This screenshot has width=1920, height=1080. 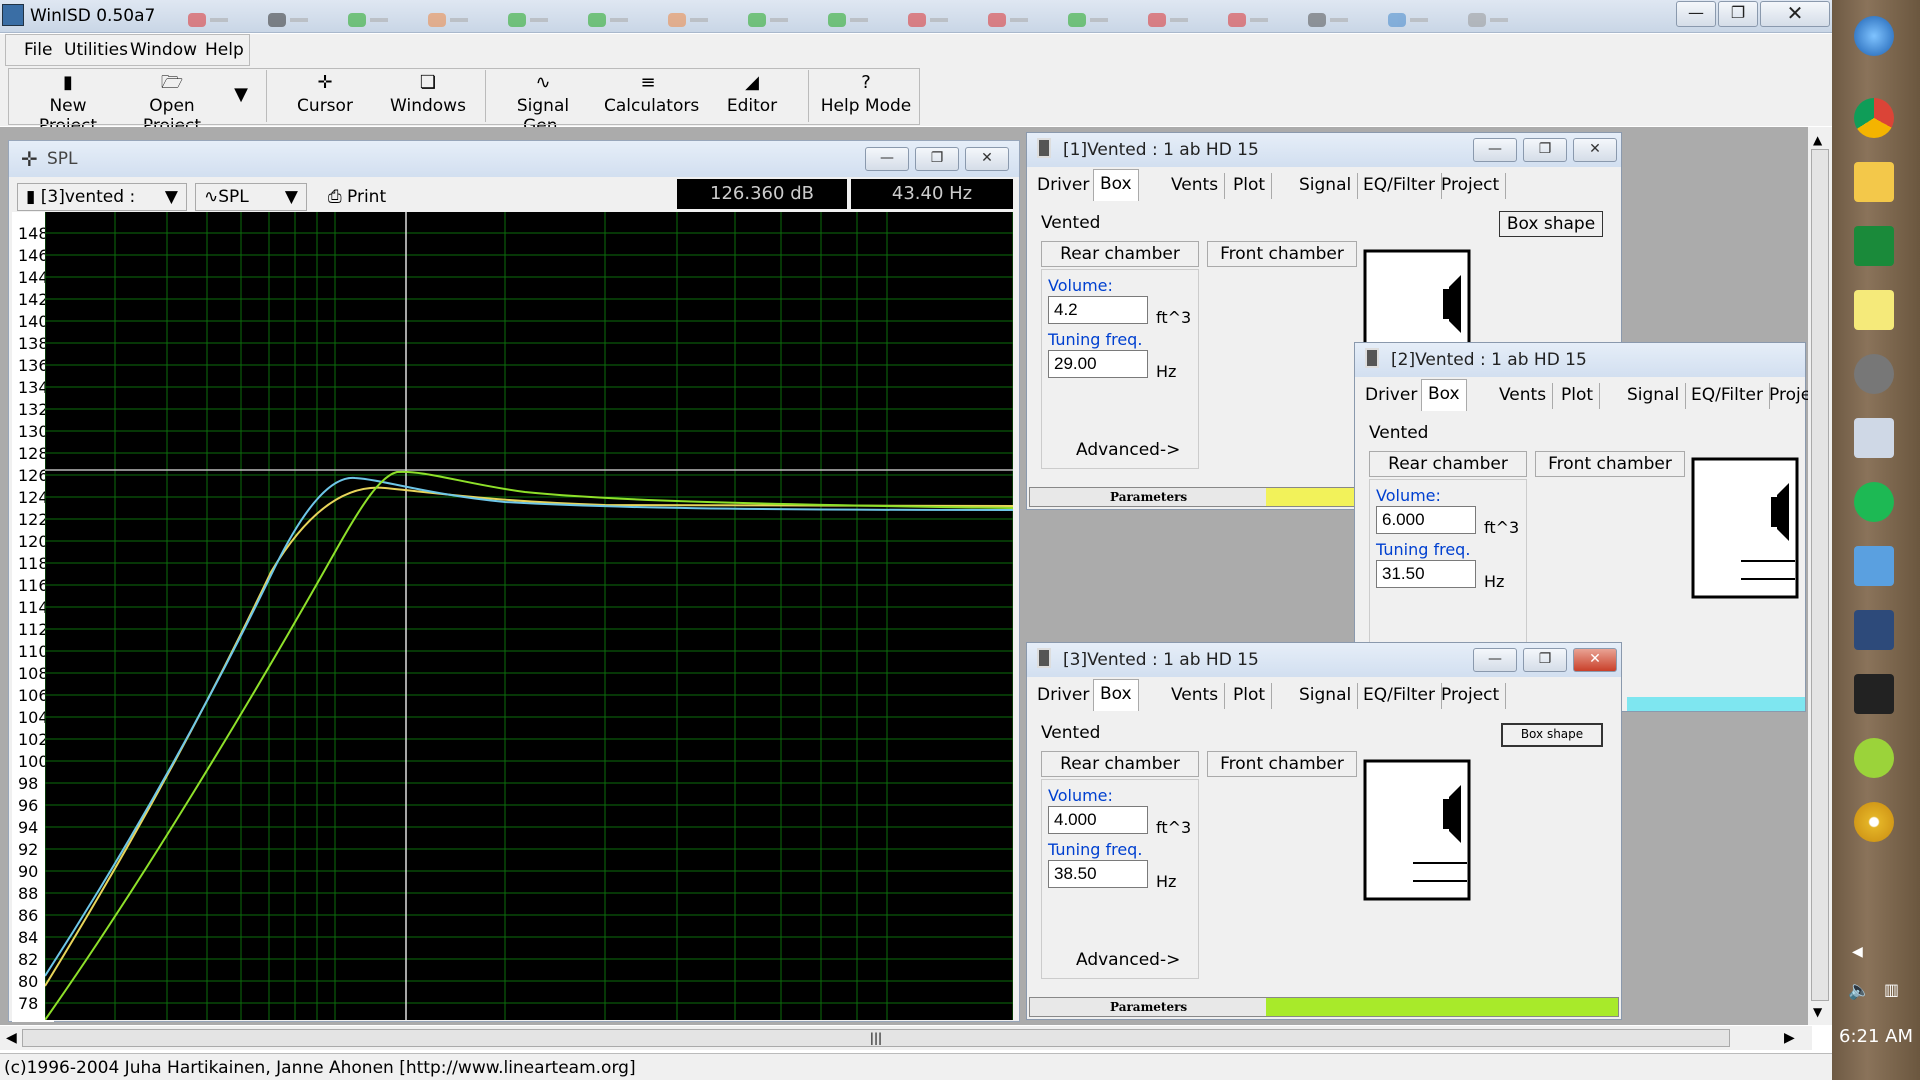 I want to click on audio-wave-icon, so click(x=1874, y=695).